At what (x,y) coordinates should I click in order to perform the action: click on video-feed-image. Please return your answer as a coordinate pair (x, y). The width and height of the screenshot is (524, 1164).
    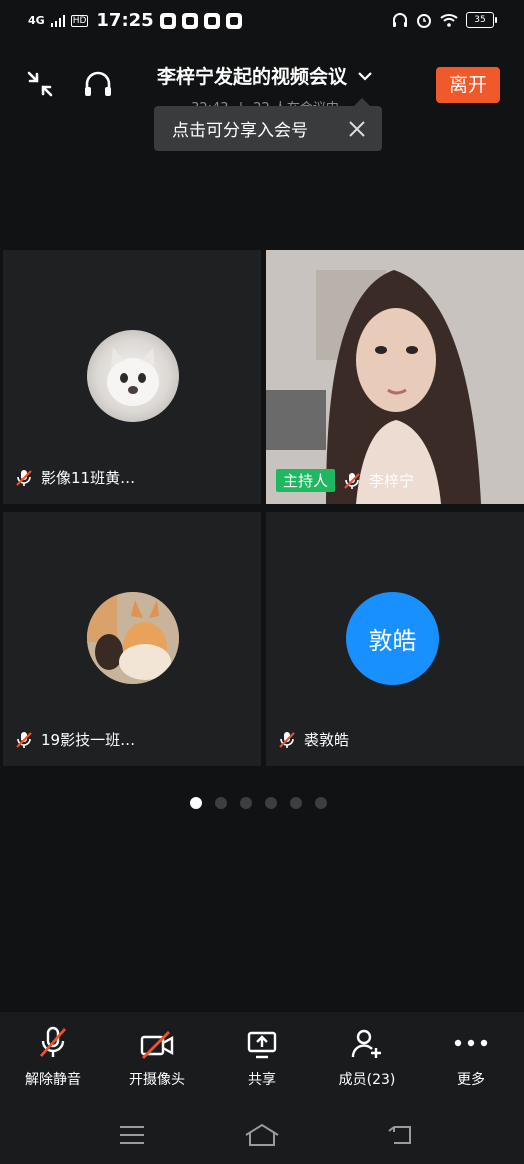
    Looking at the image, I should click on (395, 377).